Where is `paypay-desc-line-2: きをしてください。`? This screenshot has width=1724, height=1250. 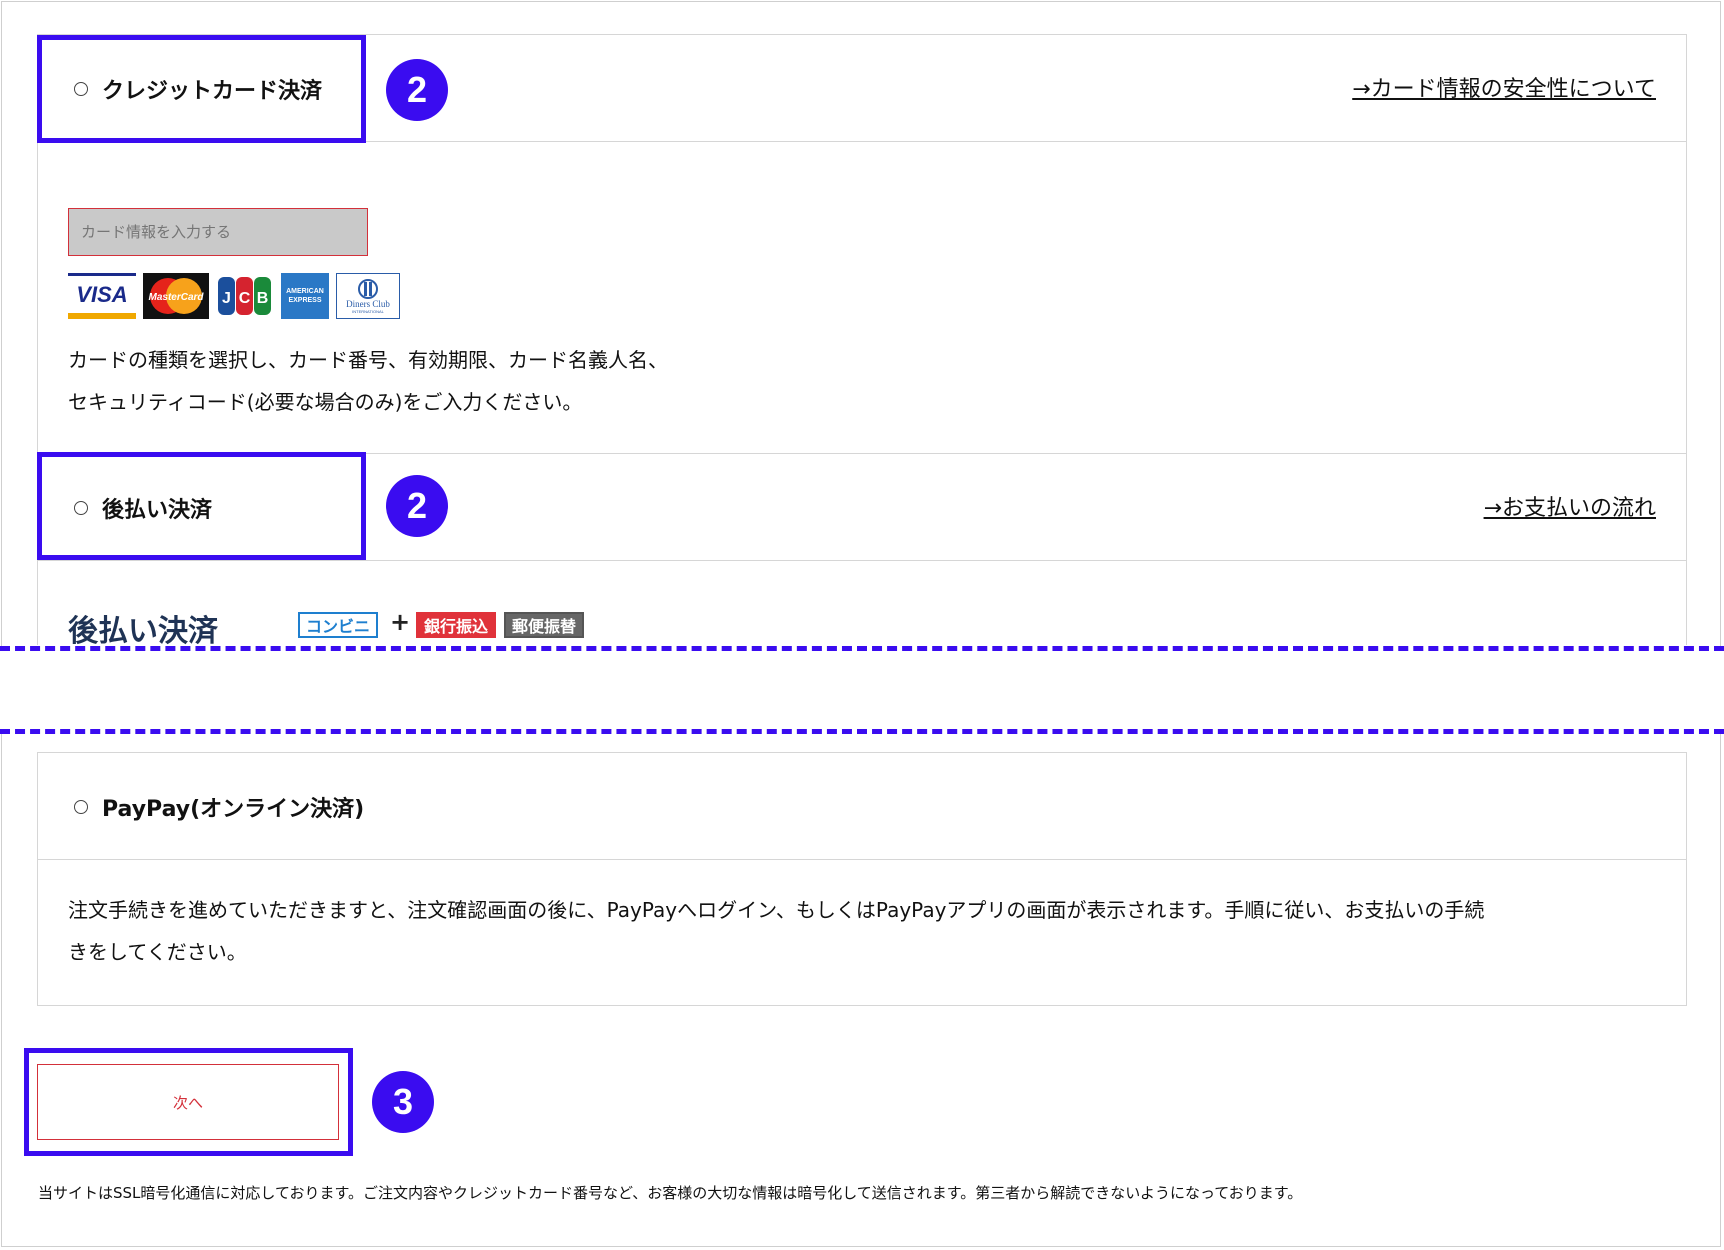 paypay-desc-line-2: きをしてください。 is located at coordinates (157, 952).